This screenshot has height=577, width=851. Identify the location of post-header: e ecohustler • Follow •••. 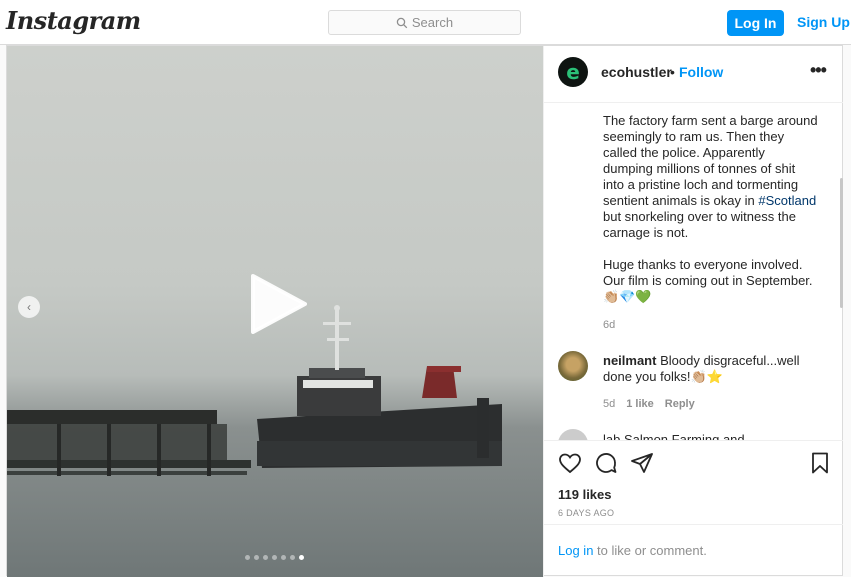
(694, 74).